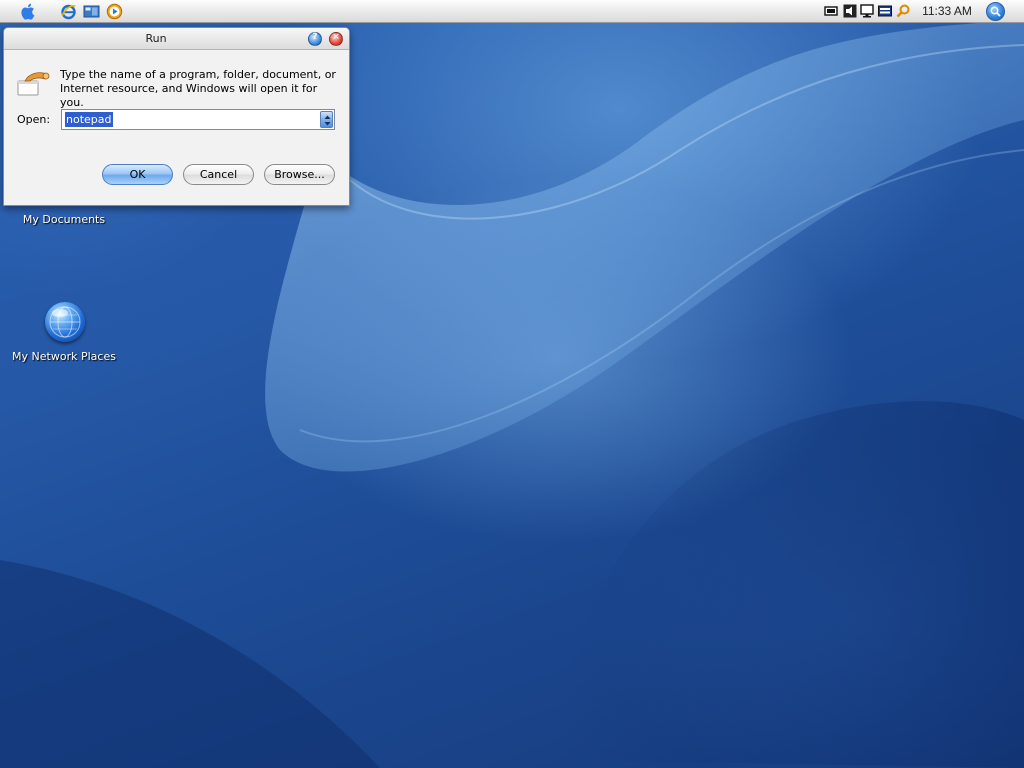  What do you see at coordinates (33, 84) in the screenshot?
I see `run-program-icon` at bounding box center [33, 84].